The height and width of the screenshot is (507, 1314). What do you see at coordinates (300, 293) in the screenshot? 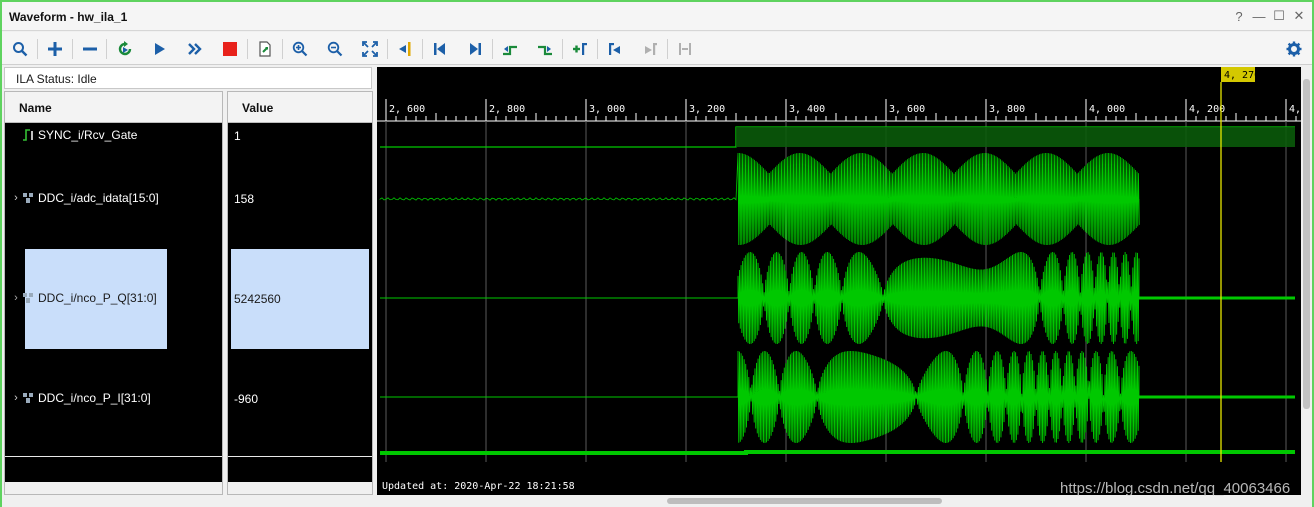
I see `signal-value-panel: Value 1 158 5242560 -960` at bounding box center [300, 293].